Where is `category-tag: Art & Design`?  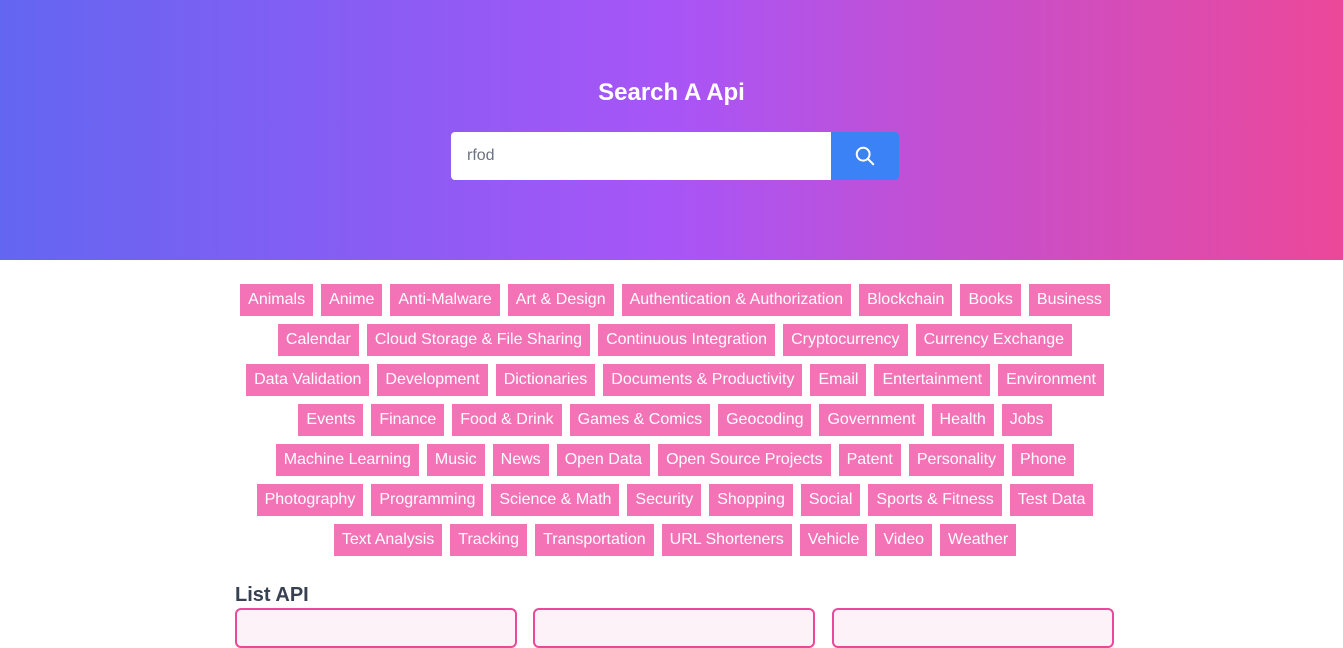 category-tag: Art & Design is located at coordinates (560, 300).